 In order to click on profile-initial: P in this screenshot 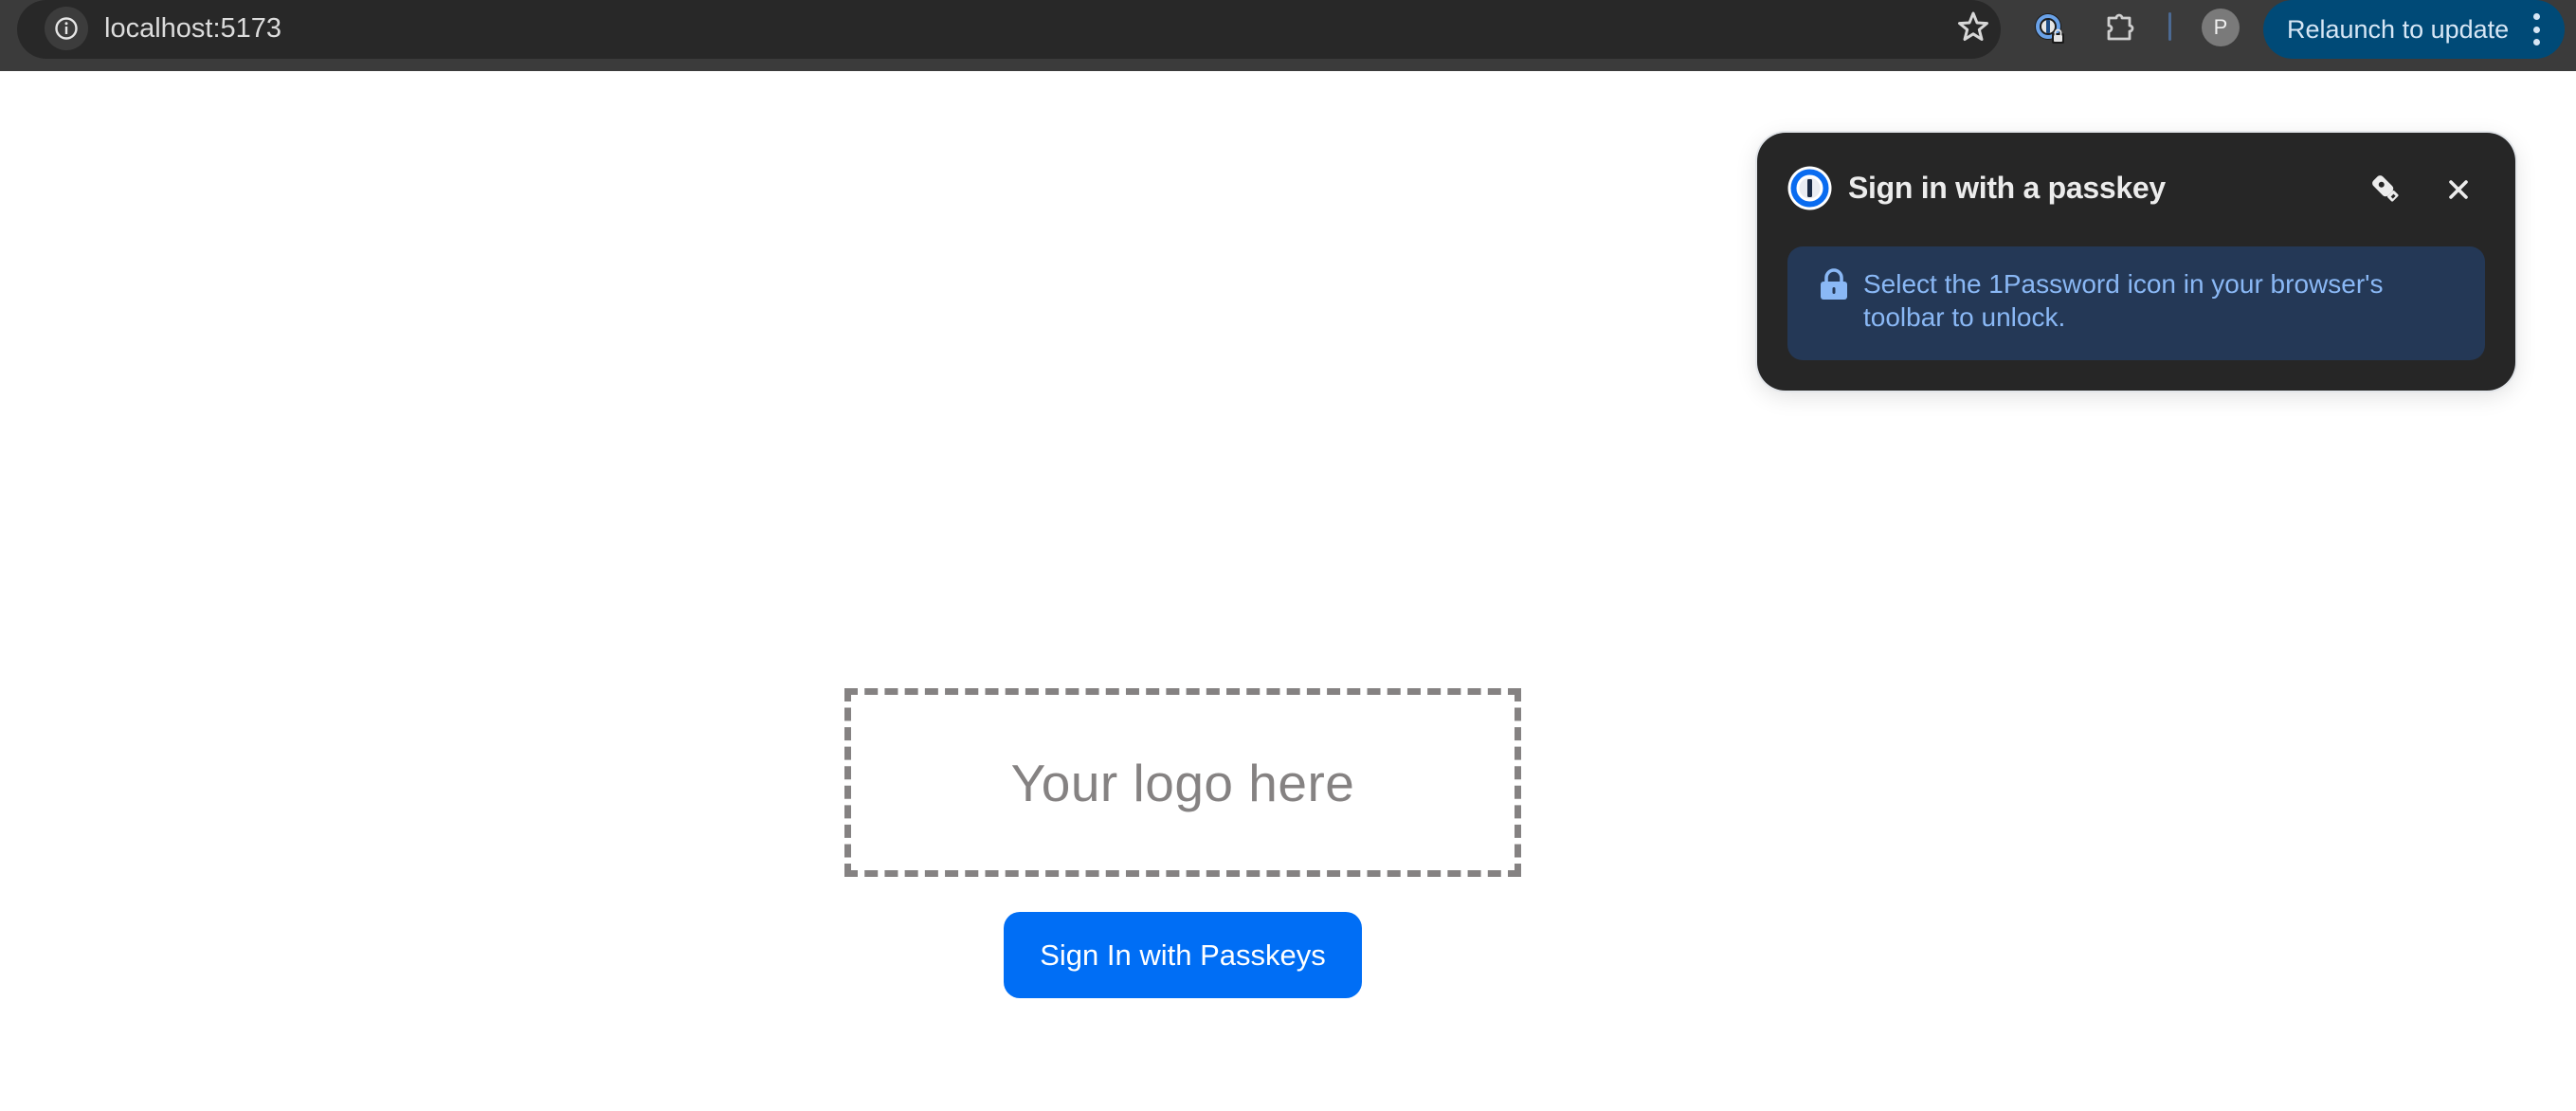, I will do `click(2220, 27)`.